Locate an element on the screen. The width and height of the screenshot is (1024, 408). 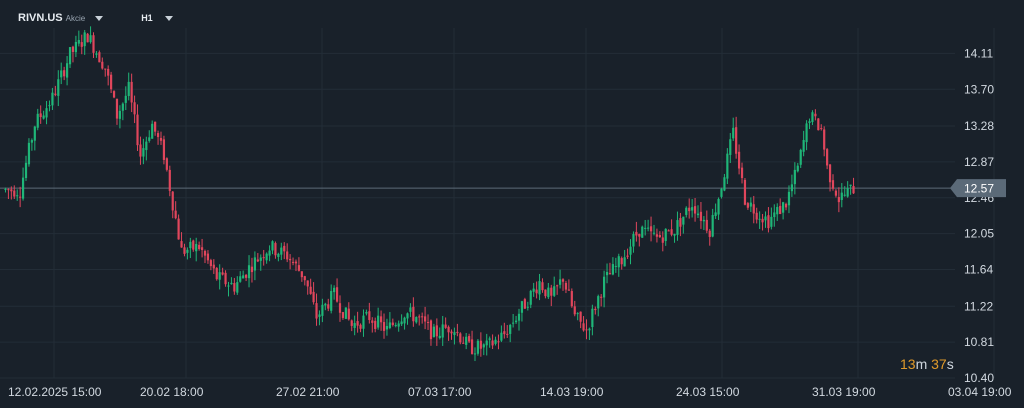
x-tick-label: 14.03 19:00 is located at coordinates (572, 392).